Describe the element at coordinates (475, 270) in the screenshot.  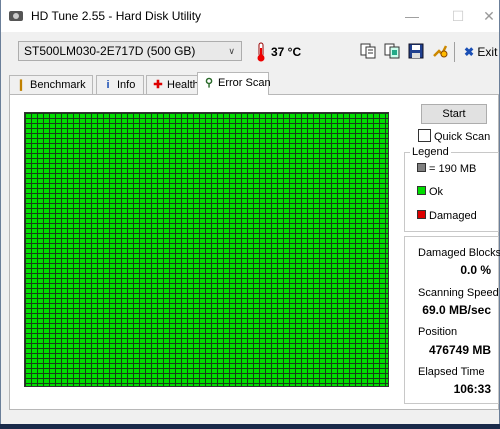
I see `damaged-blocks-value: 0.0 %` at that location.